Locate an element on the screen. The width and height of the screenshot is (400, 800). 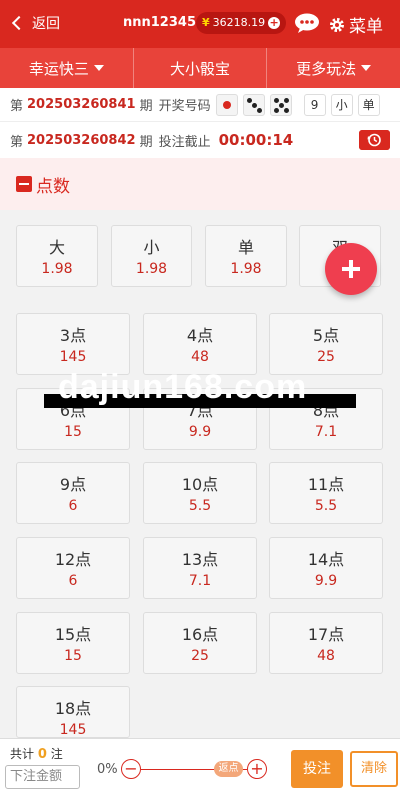
deadline-label: 投注截止 is located at coordinates (184, 142).